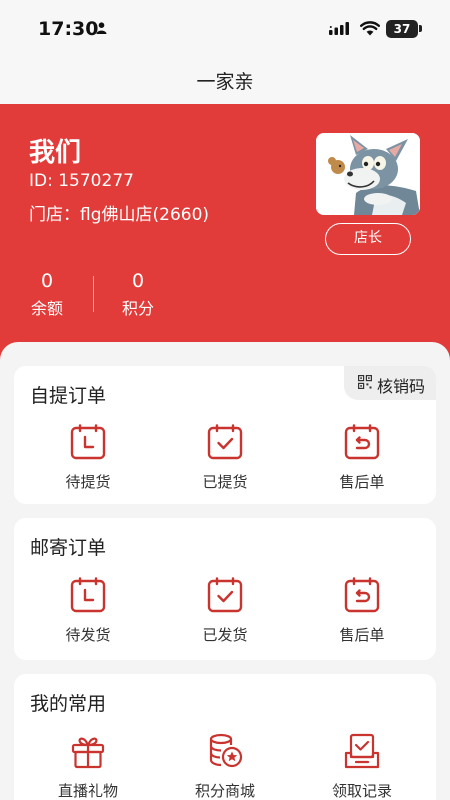  I want to click on page-title: 一家亲, so click(225, 82).